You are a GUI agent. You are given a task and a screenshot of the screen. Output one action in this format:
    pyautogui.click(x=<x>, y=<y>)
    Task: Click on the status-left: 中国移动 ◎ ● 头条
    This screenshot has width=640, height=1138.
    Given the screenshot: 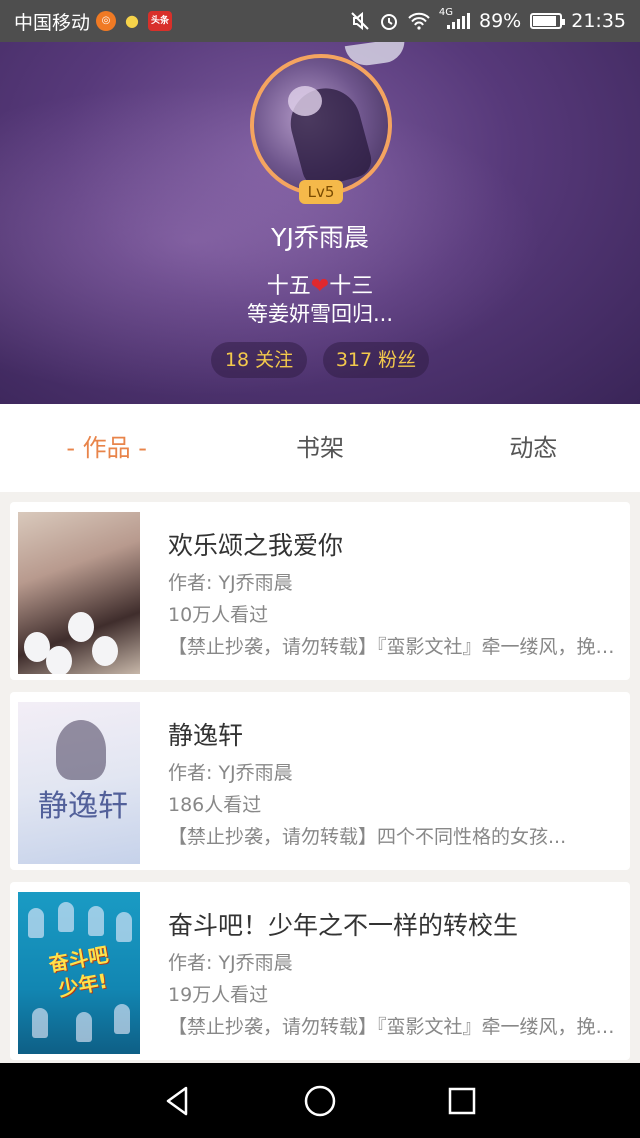 What is the action you would take?
    pyautogui.click(x=93, y=21)
    